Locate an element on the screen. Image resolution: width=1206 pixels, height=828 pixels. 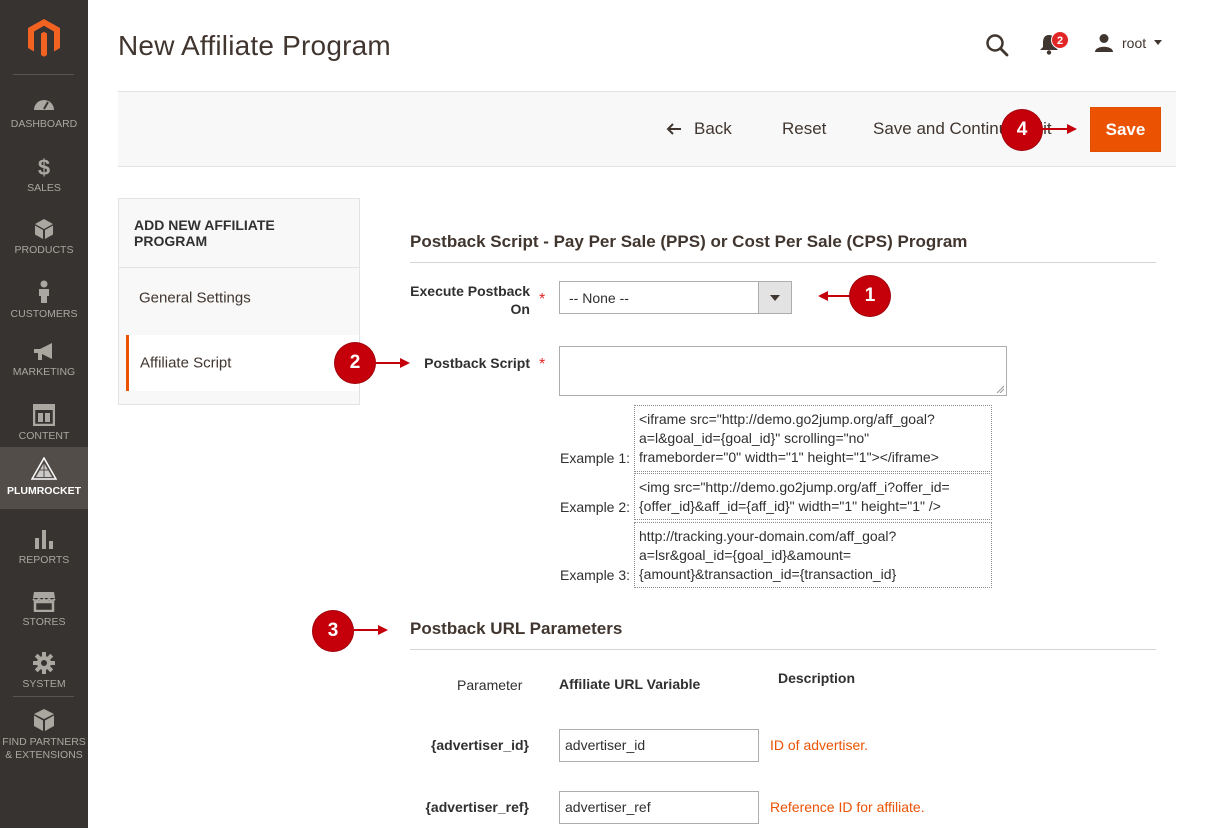
sidebar-item-reports: REPORTS is located at coordinates (44, 547).